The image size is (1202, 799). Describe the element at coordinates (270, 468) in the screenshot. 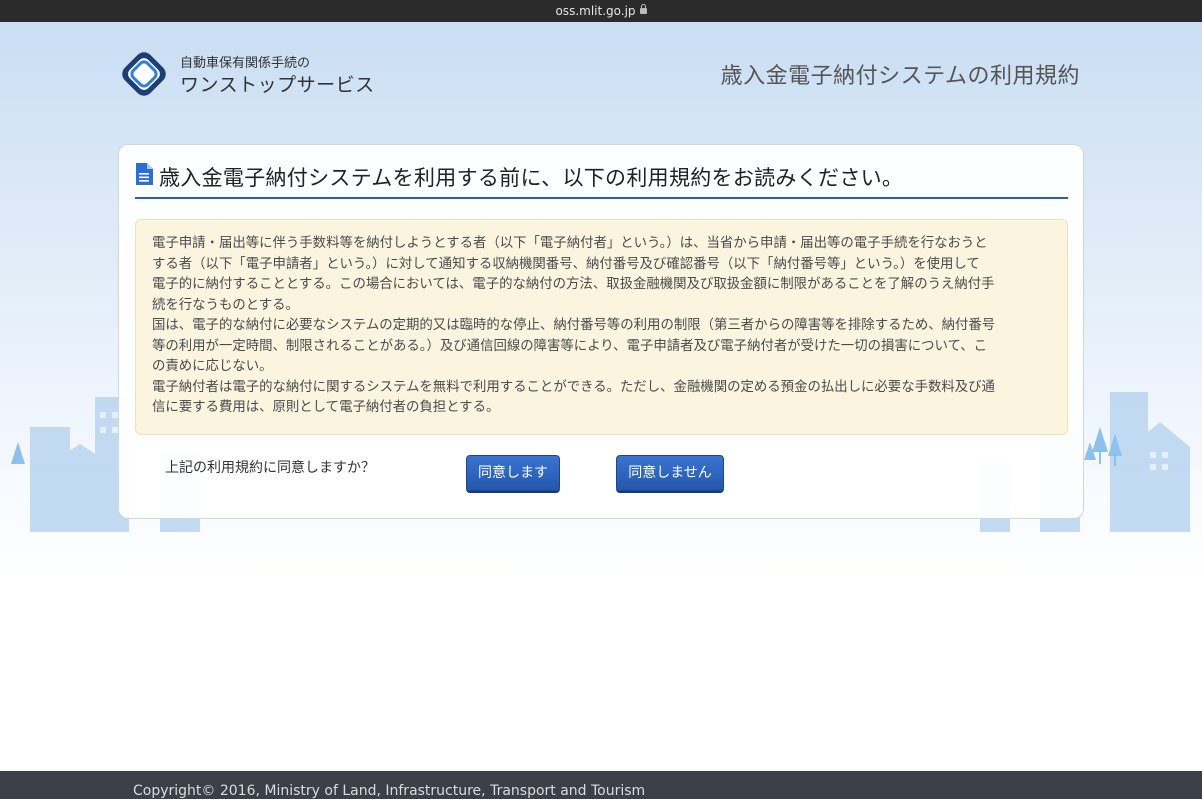

I see `agree-question: 上記の利用規約に同意しますか？` at that location.